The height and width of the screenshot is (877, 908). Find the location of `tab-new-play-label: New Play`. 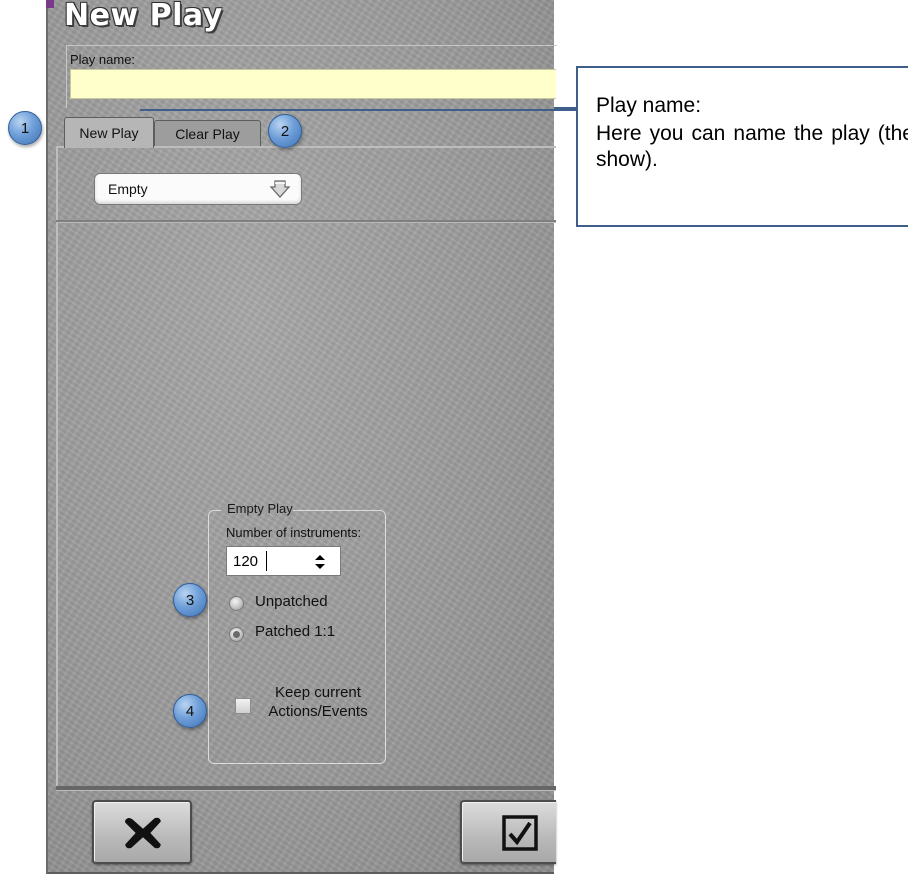

tab-new-play-label: New Play is located at coordinates (109, 133).